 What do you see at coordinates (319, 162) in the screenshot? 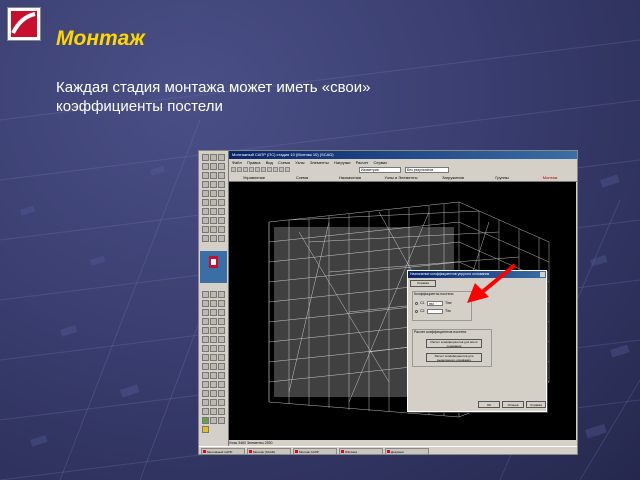
I see `menu-item: Элементы` at bounding box center [319, 162].